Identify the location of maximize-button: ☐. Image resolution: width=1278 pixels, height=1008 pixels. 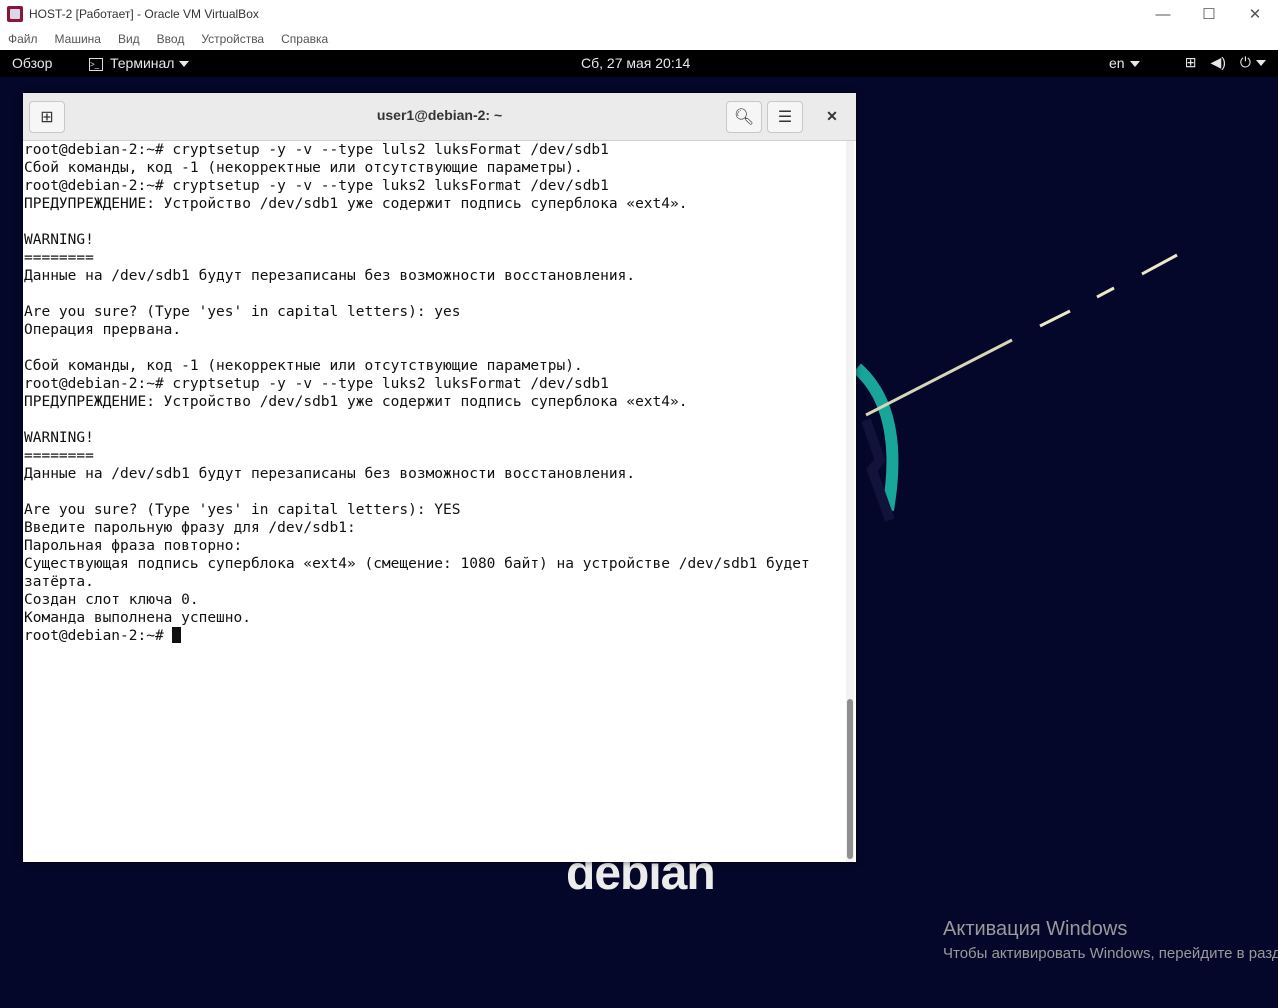
(1209, 14).